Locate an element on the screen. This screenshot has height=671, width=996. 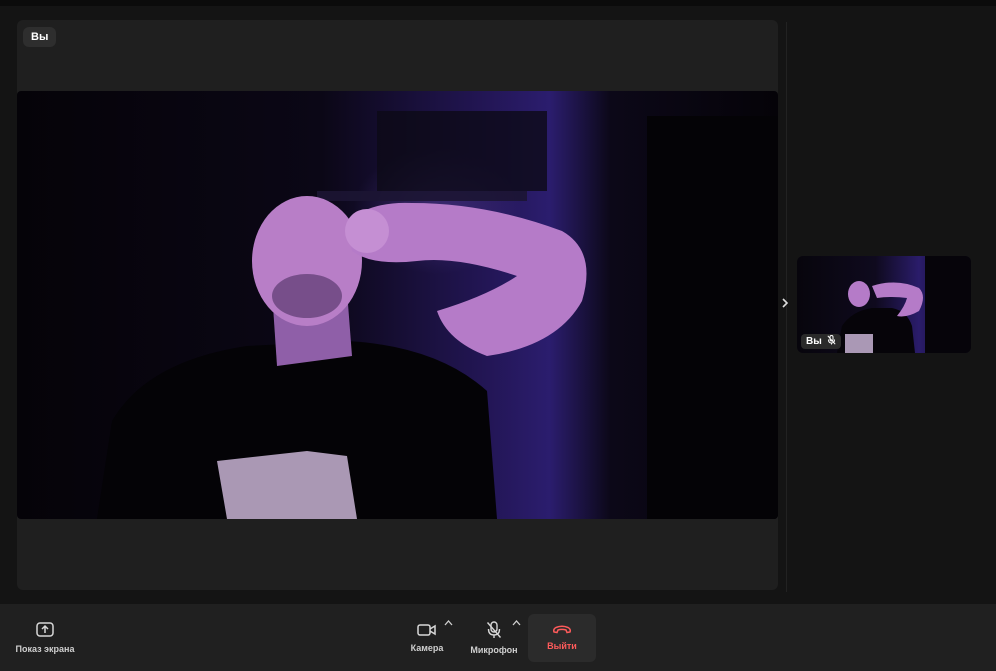
camera-label: Камера is located at coordinates (427, 648).